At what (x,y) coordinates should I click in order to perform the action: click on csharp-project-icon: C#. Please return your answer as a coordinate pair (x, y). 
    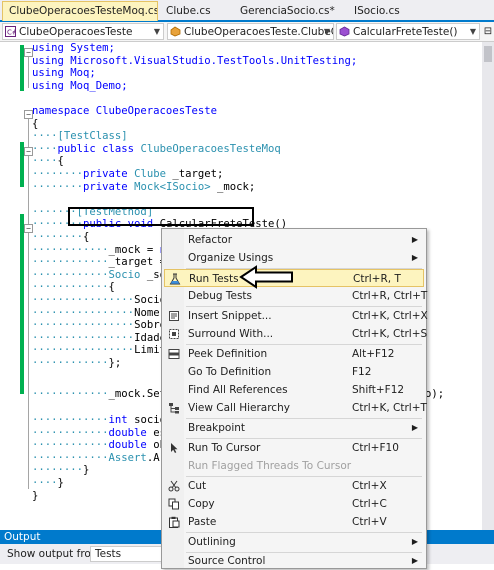
    Looking at the image, I should click on (10, 31).